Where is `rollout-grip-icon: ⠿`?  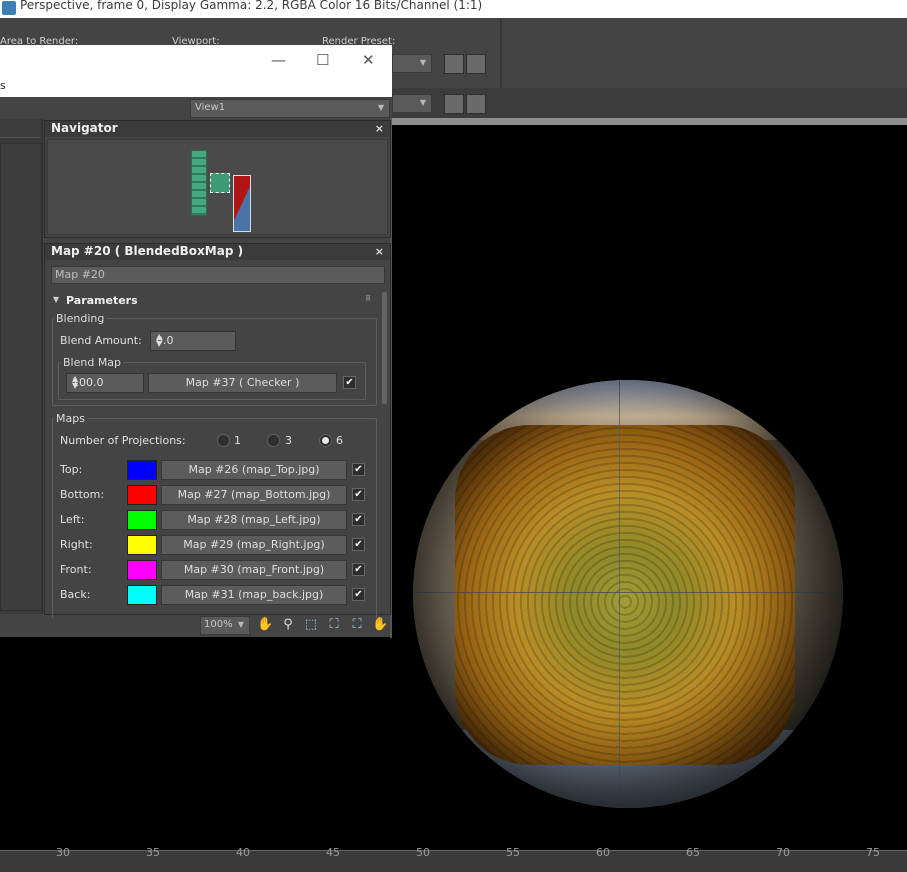 rollout-grip-icon: ⠿ is located at coordinates (368, 298).